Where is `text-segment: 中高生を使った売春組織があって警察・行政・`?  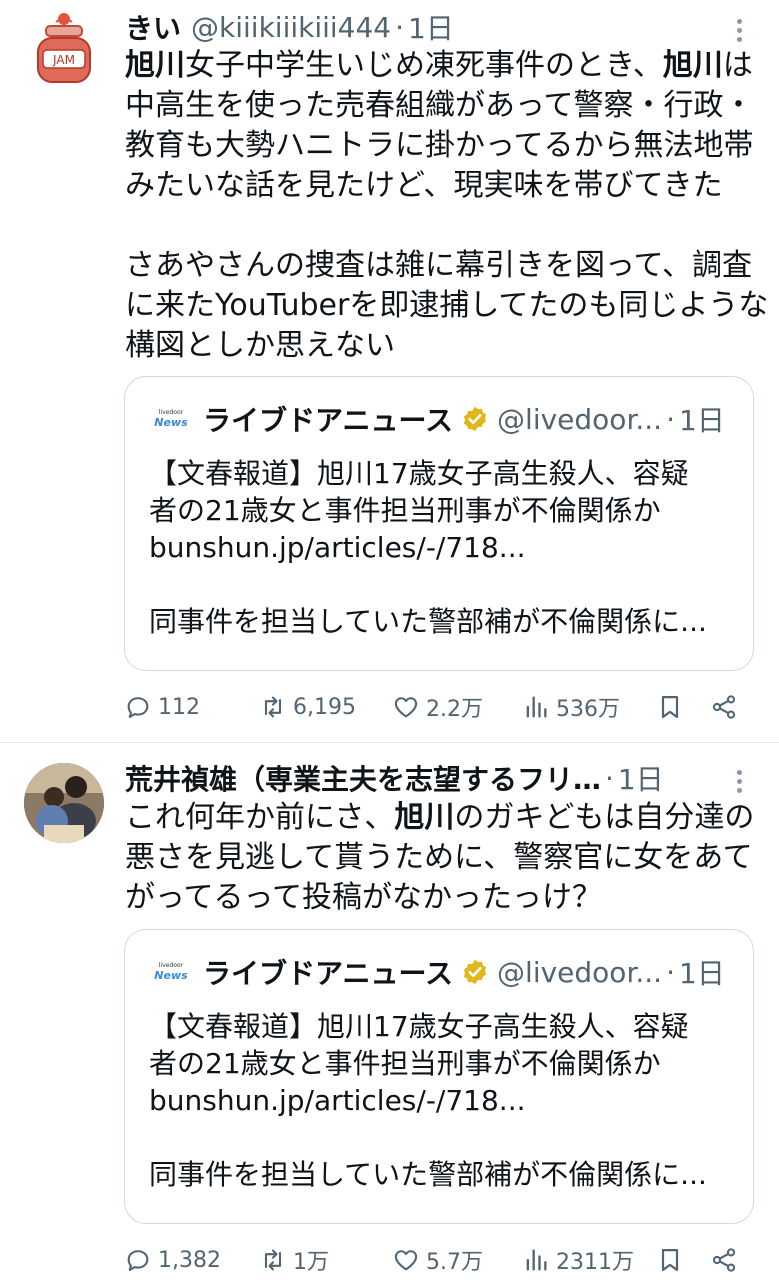
text-segment: 中高生を使った売春組織があって警察・行政・ is located at coordinates (439, 105).